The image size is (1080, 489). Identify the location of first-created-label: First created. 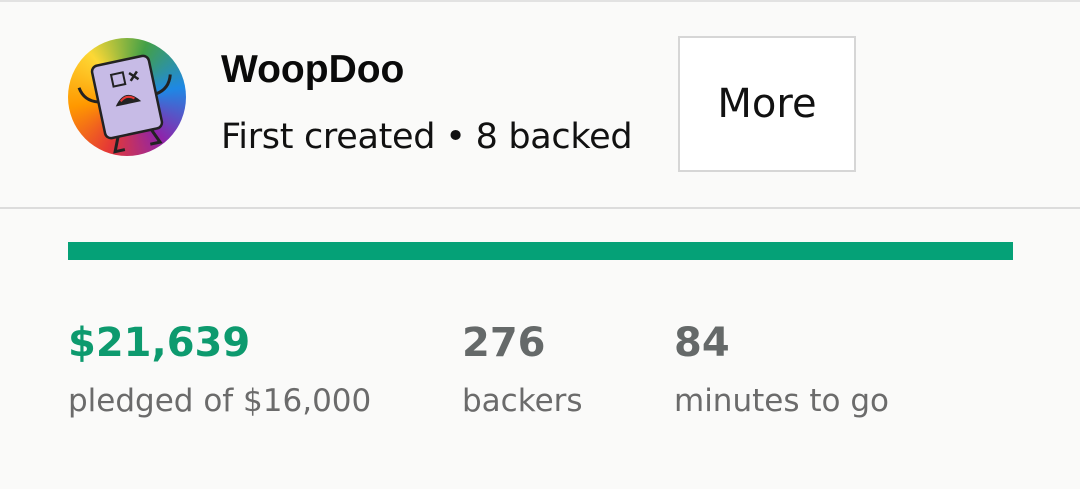
(328, 137).